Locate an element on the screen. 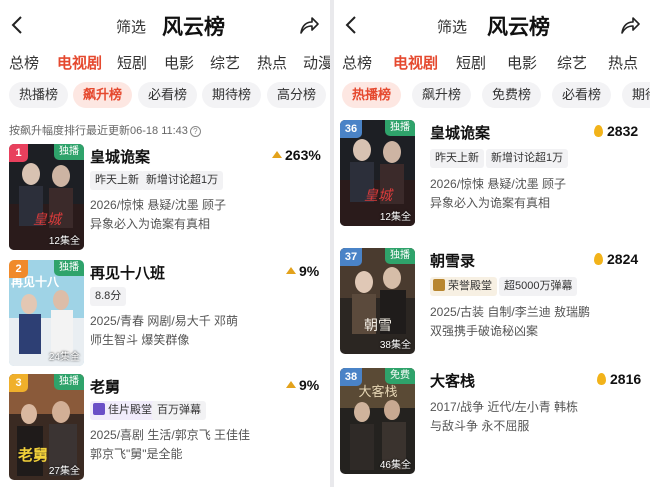  heat-score: 2824 is located at coordinates (616, 259).